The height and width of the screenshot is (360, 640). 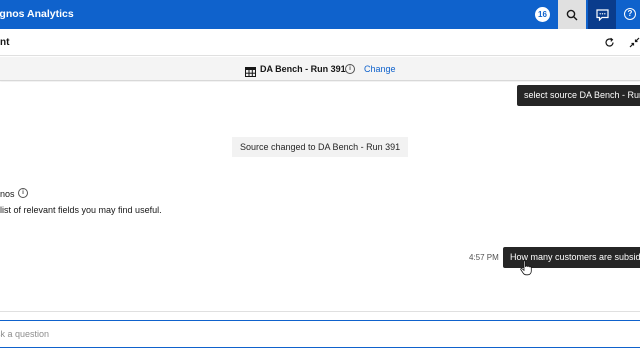 What do you see at coordinates (634, 42) in the screenshot?
I see `collapse-icon` at bounding box center [634, 42].